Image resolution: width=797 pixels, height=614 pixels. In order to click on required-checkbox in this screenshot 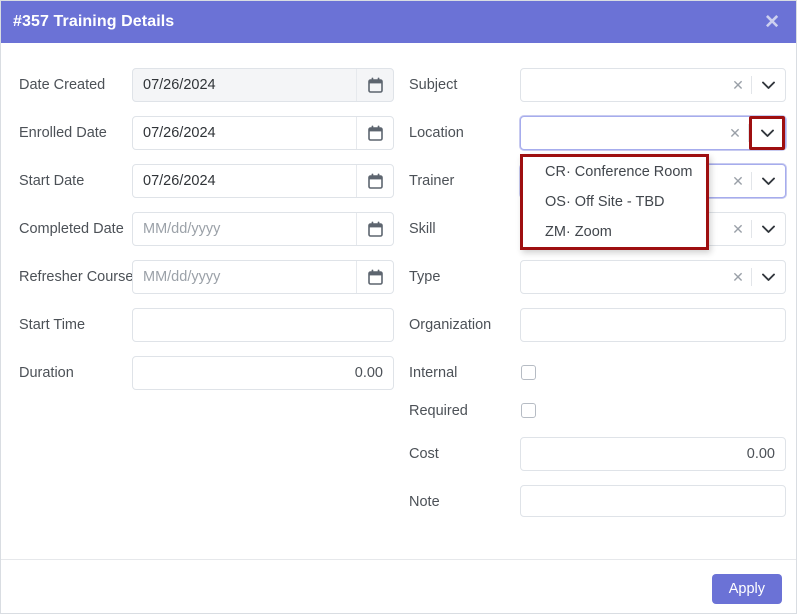, I will do `click(528, 410)`.